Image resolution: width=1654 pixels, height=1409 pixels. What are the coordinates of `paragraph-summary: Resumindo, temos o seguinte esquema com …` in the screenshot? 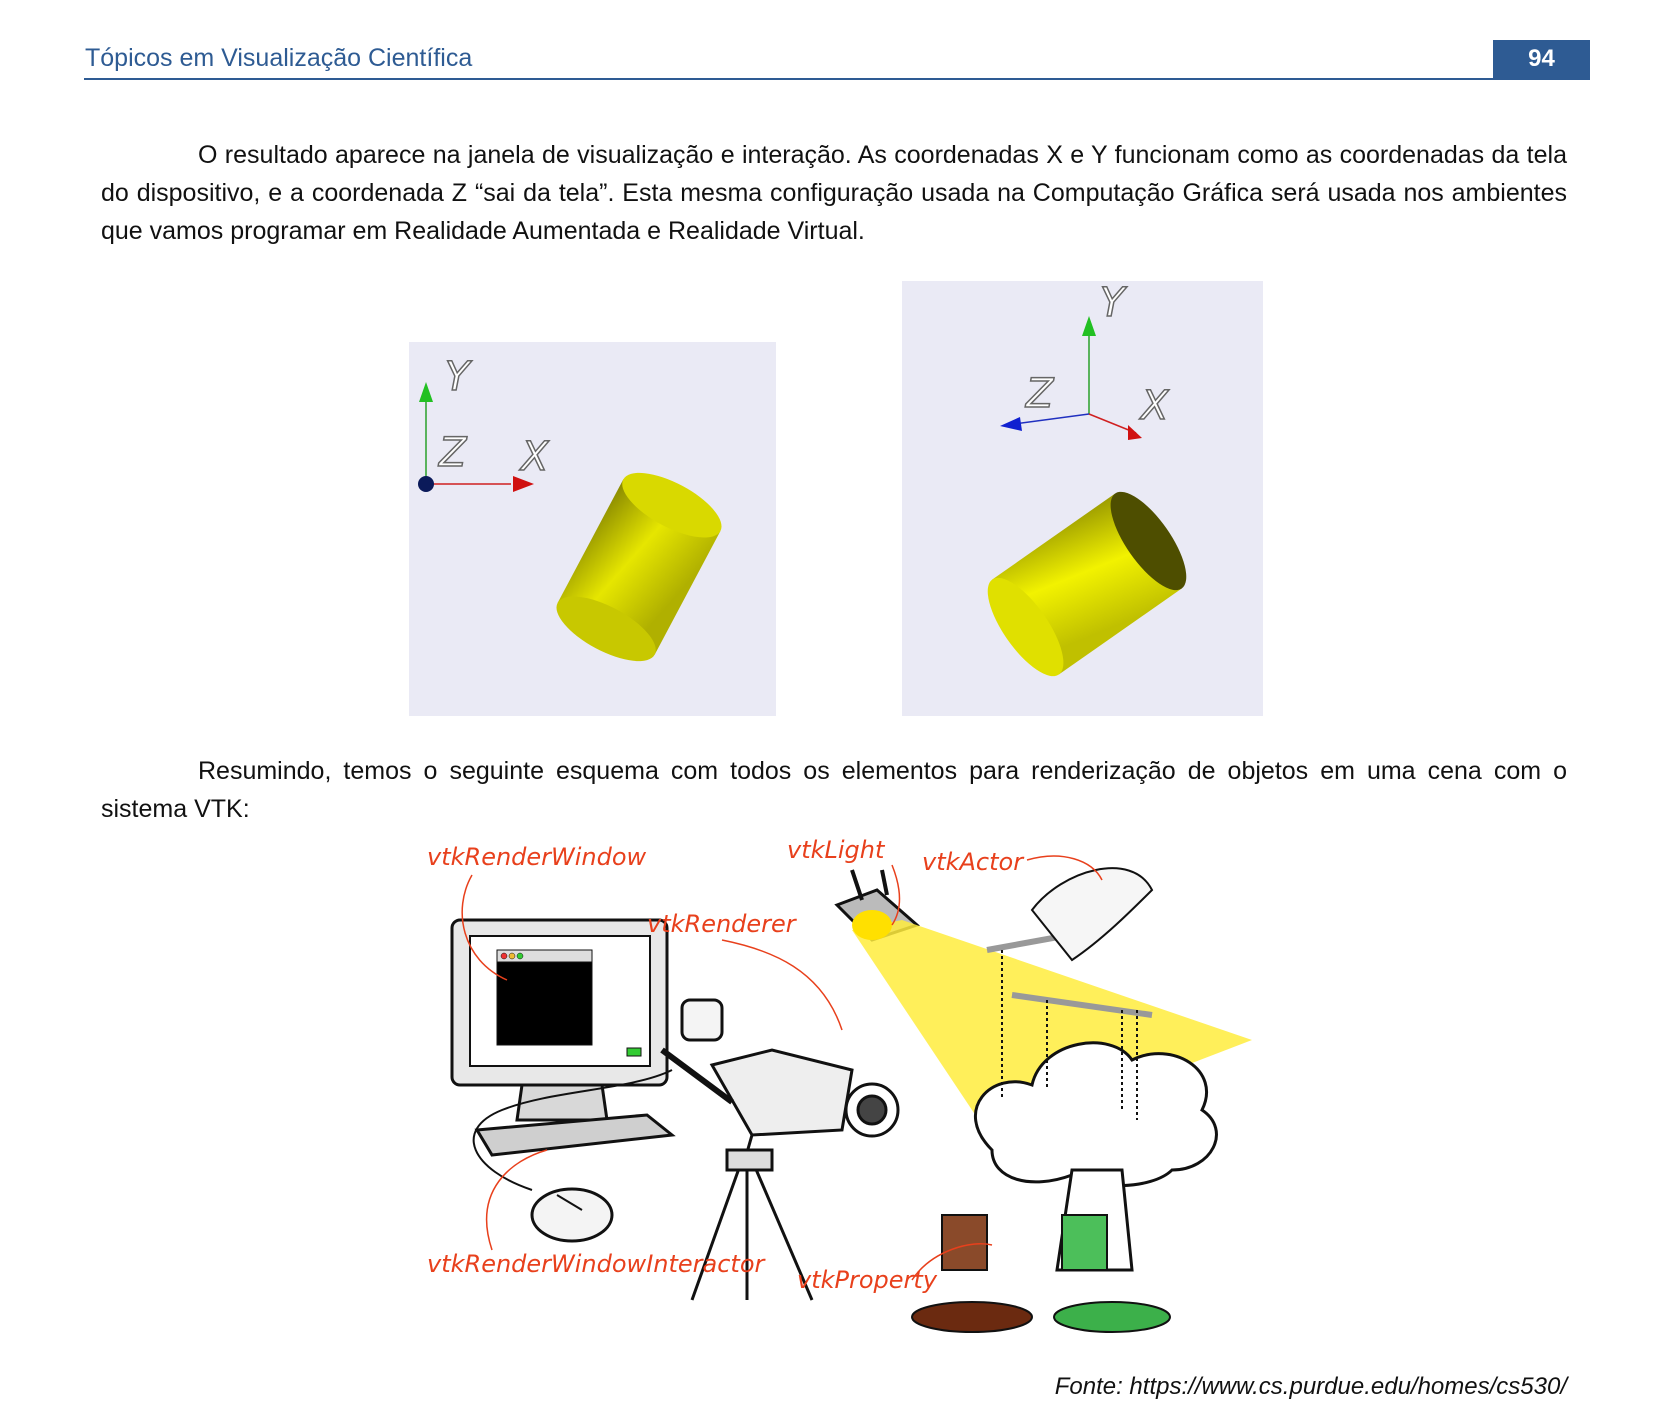 It's located at (834, 790).